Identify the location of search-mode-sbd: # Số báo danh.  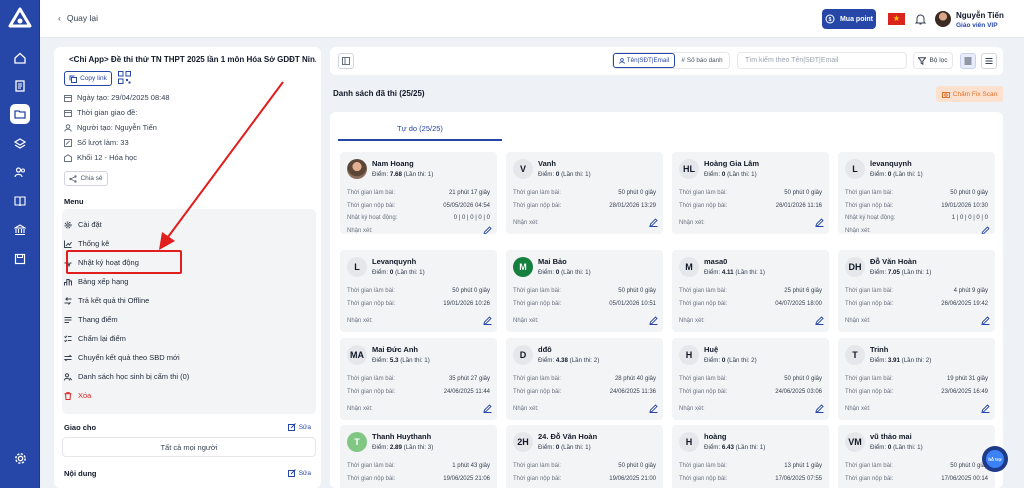
(702, 60).